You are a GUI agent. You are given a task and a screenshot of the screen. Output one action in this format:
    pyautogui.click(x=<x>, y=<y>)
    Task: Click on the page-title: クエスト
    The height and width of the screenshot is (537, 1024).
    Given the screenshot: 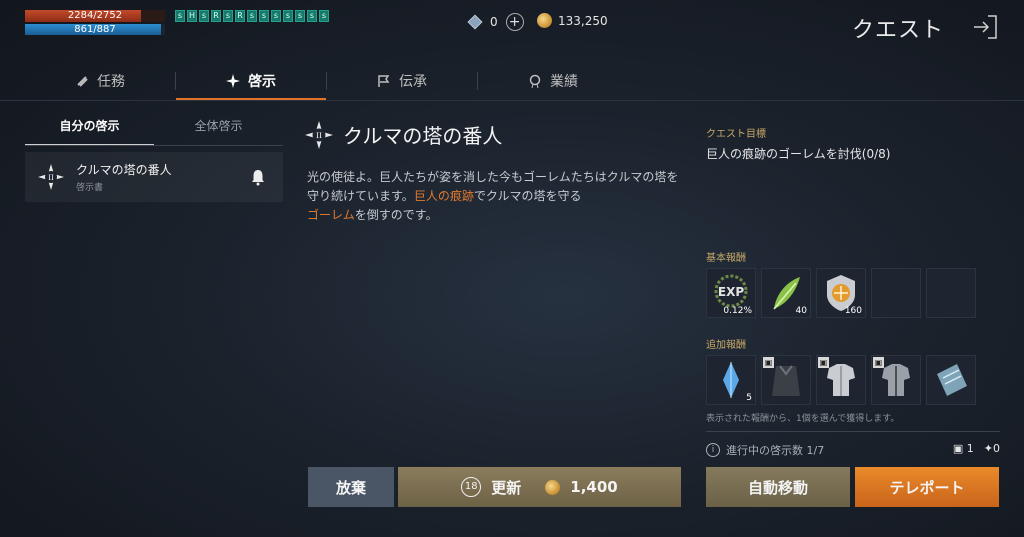 What is the action you would take?
    pyautogui.click(x=897, y=30)
    